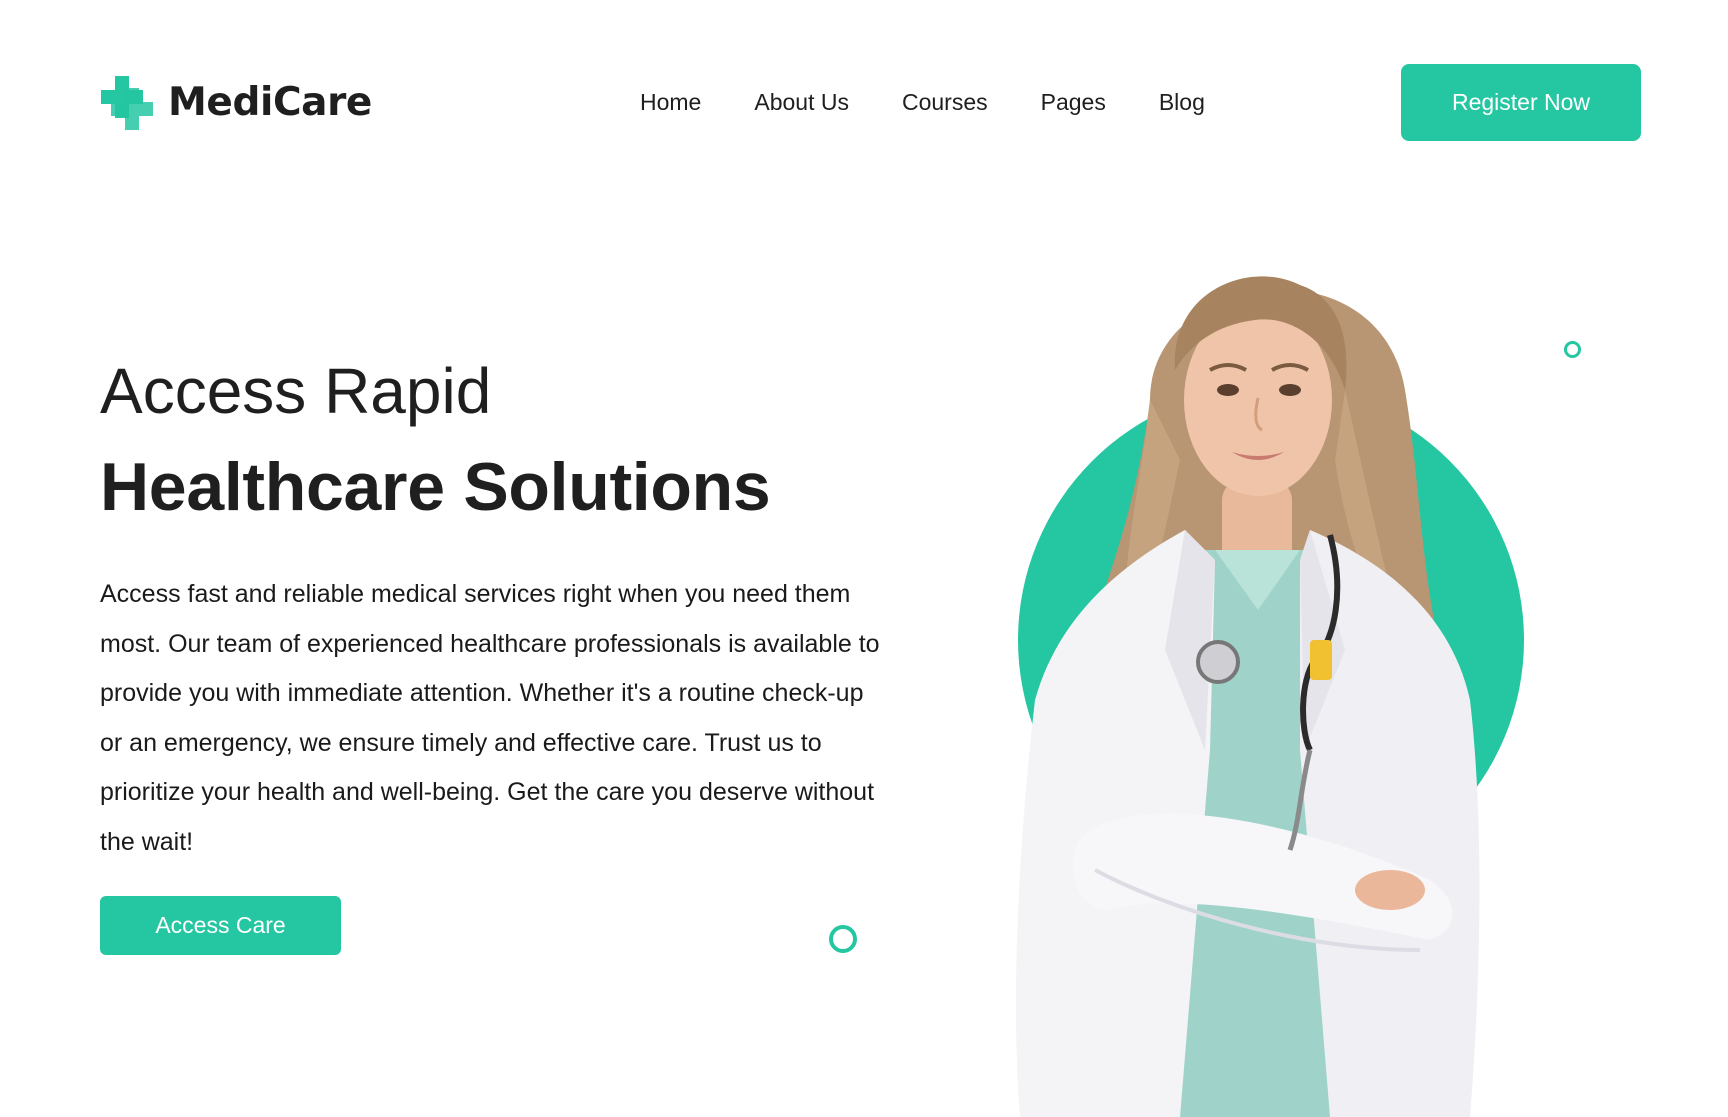  I want to click on decorative-ring-medium, so click(843, 939).